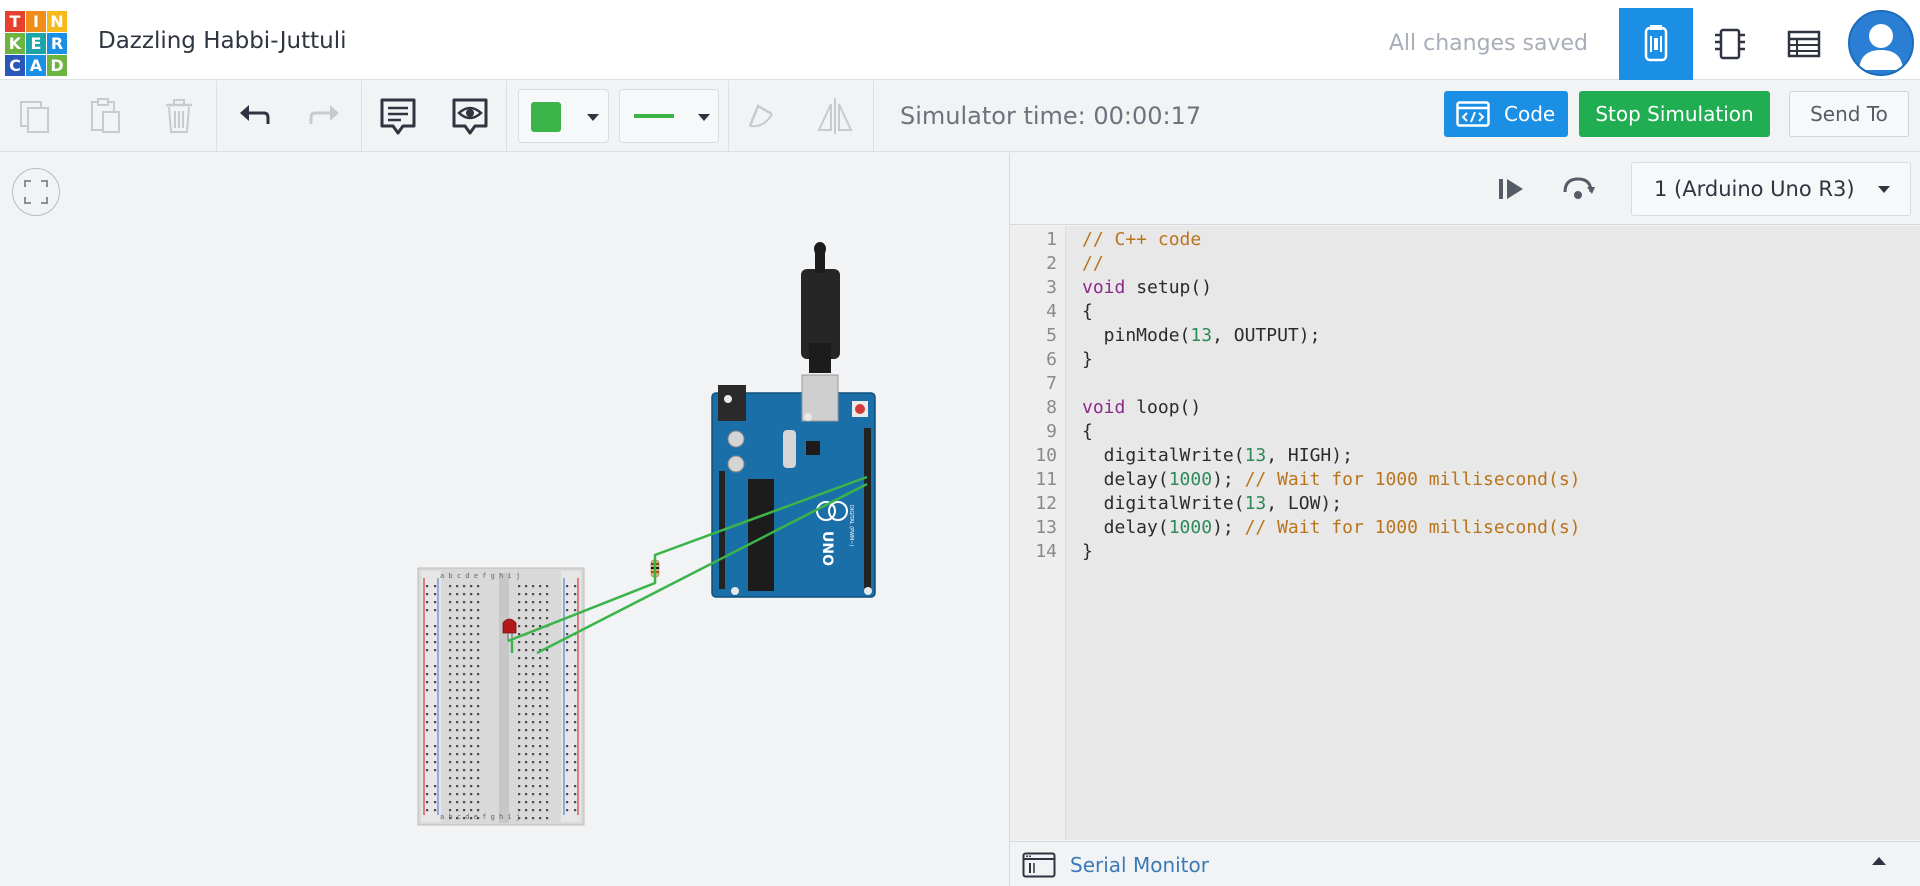 The image size is (1920, 886). I want to click on chevron-up-icon, so click(1879, 861).